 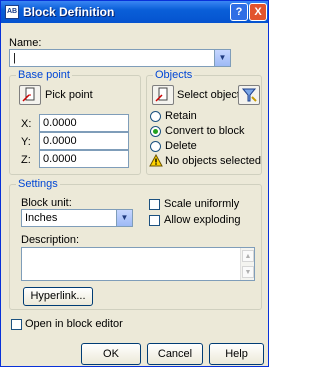 What do you see at coordinates (14, 58) in the screenshot?
I see `name-value: |` at bounding box center [14, 58].